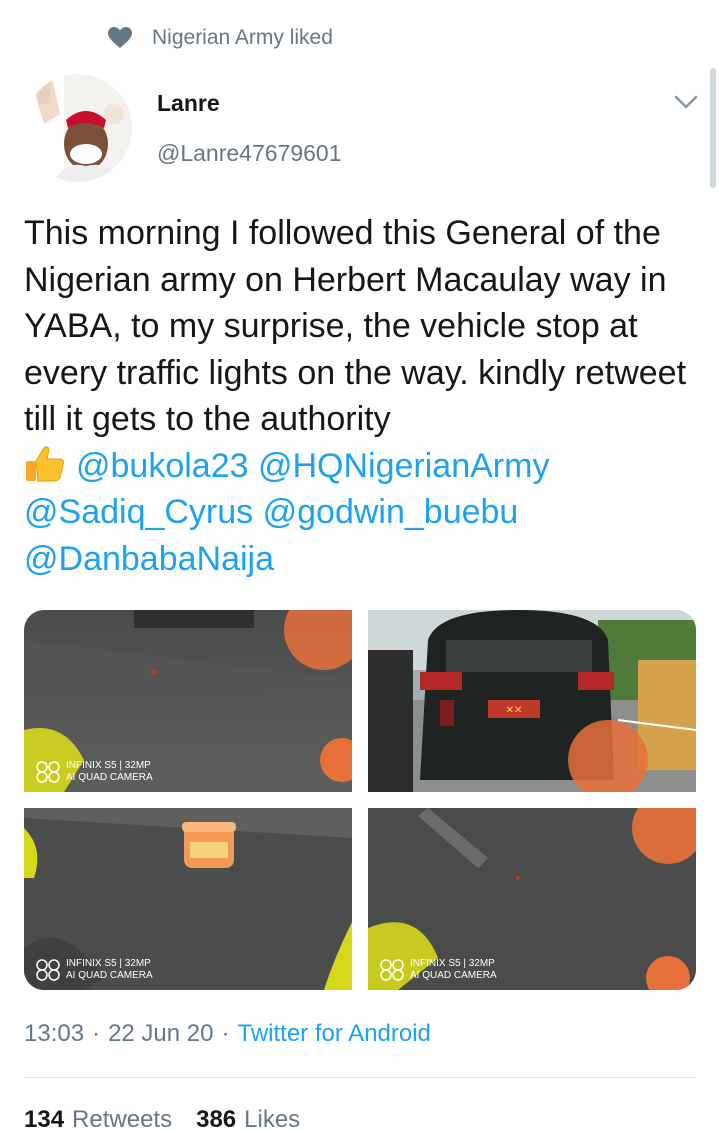 This screenshot has width=719, height=1131. What do you see at coordinates (686, 102) in the screenshot?
I see `chevron-down-icon` at bounding box center [686, 102].